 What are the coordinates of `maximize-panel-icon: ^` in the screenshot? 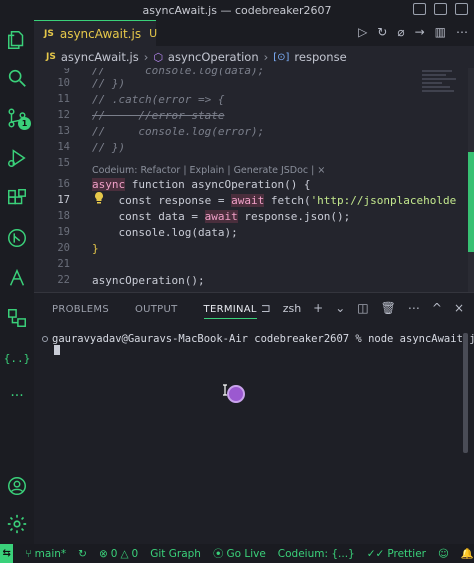 It's located at (437, 308).